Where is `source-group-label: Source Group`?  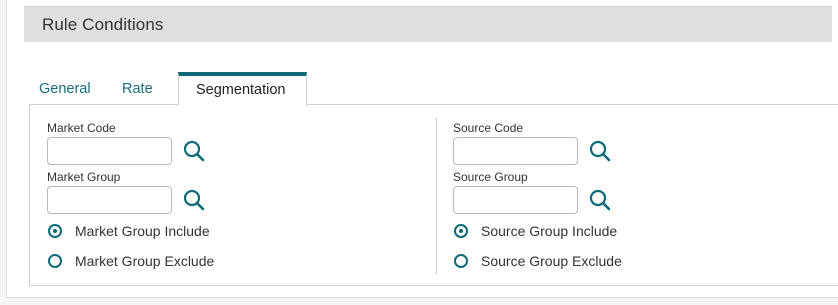
source-group-label: Source Group is located at coordinates (490, 177).